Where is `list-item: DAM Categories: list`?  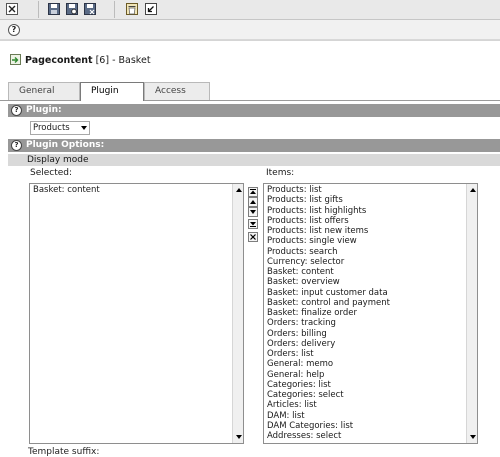 list-item: DAM Categories: list is located at coordinates (328, 426).